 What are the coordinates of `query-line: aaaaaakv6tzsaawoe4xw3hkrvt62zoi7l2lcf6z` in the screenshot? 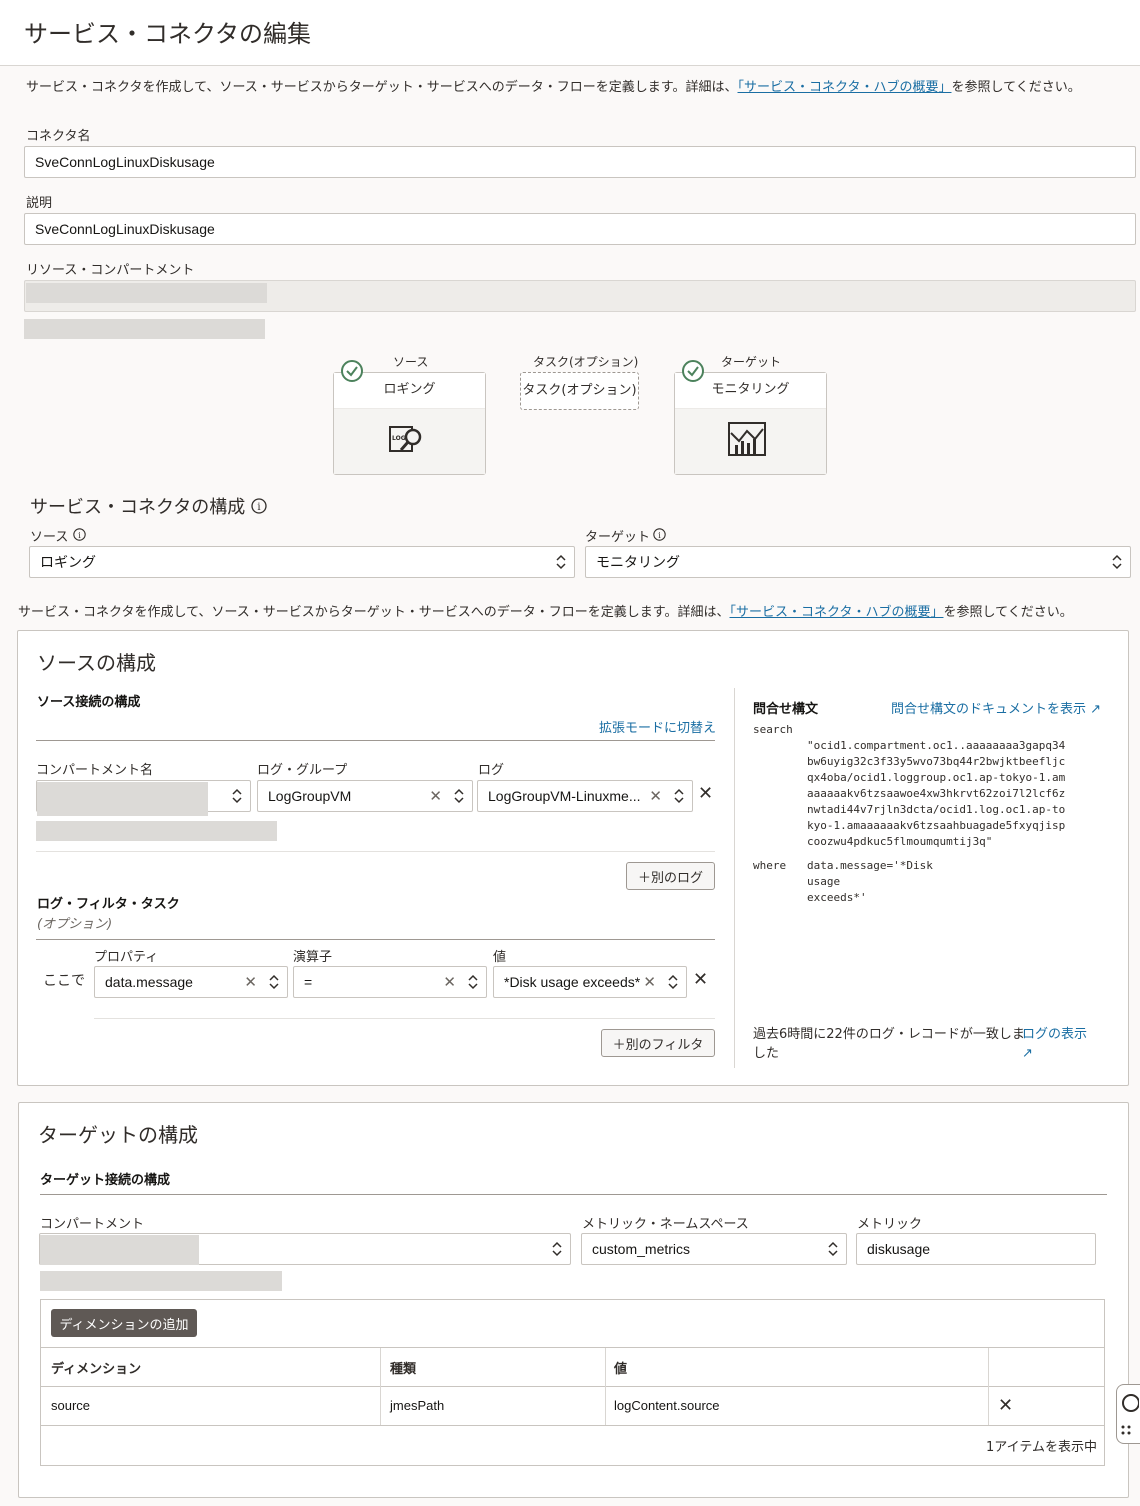 It's located at (936, 793).